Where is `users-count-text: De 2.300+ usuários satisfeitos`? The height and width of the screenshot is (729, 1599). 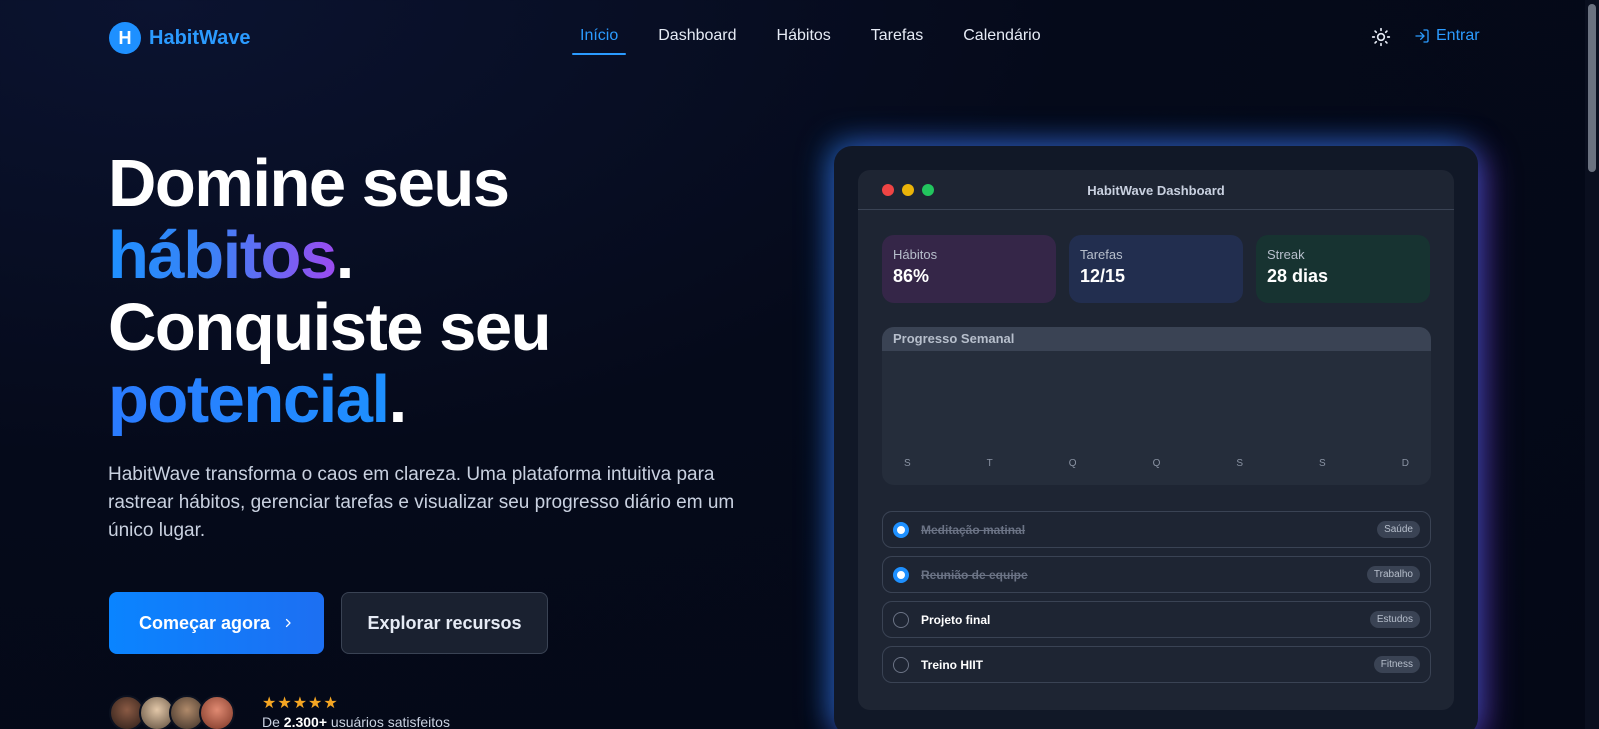
users-count-text: De 2.300+ usuários satisfeitos is located at coordinates (356, 721).